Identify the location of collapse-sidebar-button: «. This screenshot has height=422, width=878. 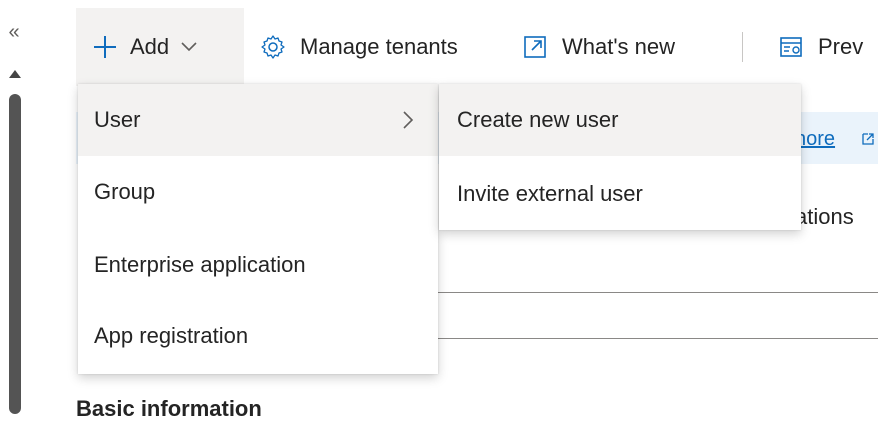
(14, 32).